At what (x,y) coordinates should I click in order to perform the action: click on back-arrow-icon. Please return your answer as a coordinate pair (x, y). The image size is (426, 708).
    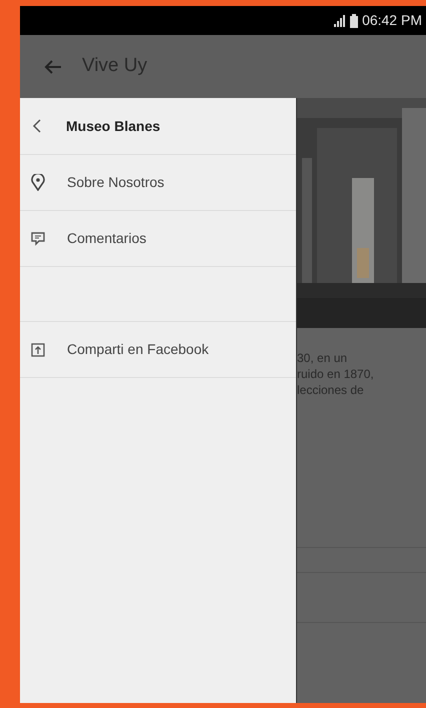
    Looking at the image, I should click on (53, 67).